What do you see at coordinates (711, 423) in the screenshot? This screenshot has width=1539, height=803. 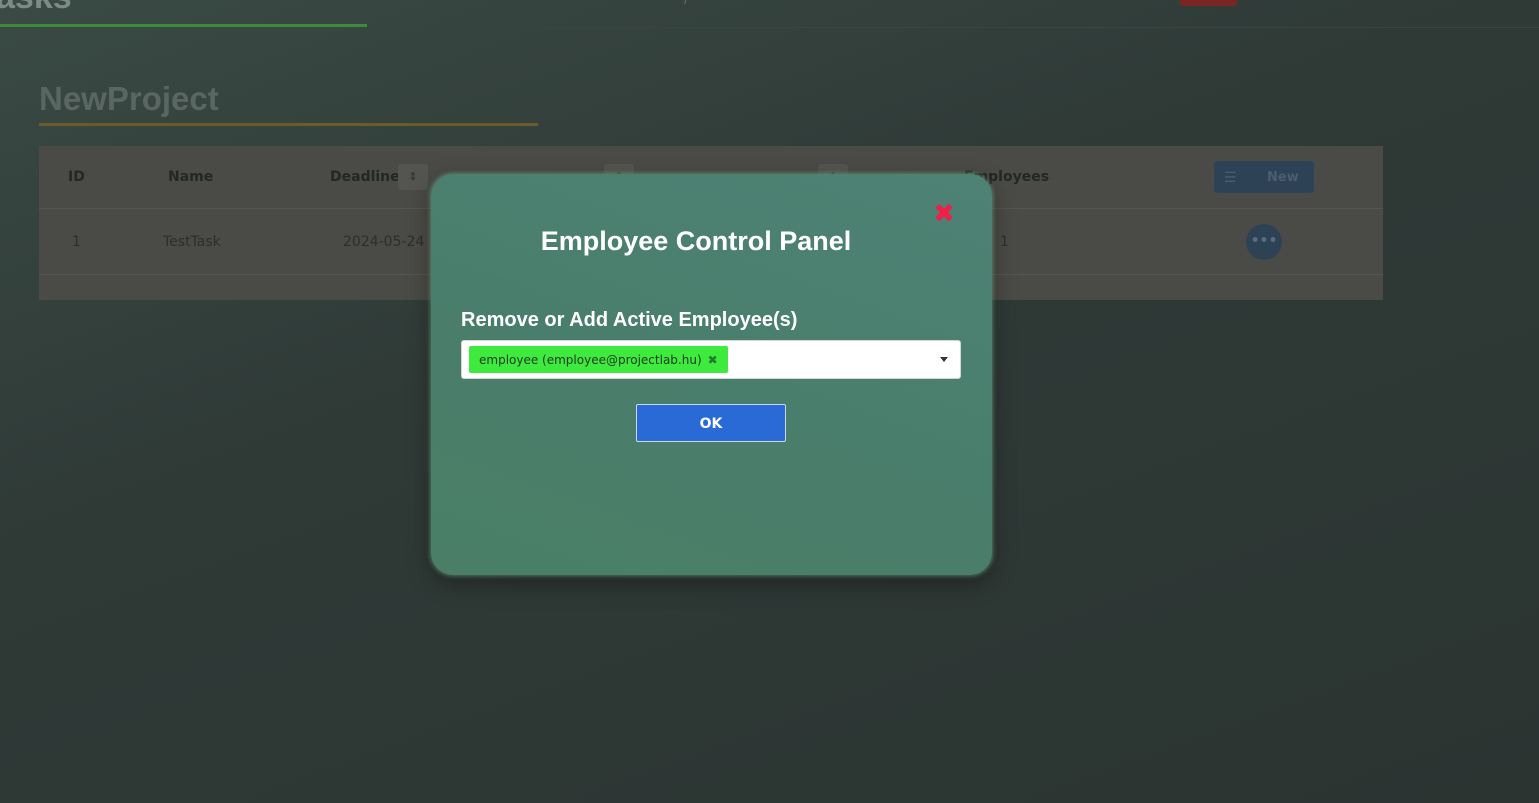 I see `ok-button: OK` at bounding box center [711, 423].